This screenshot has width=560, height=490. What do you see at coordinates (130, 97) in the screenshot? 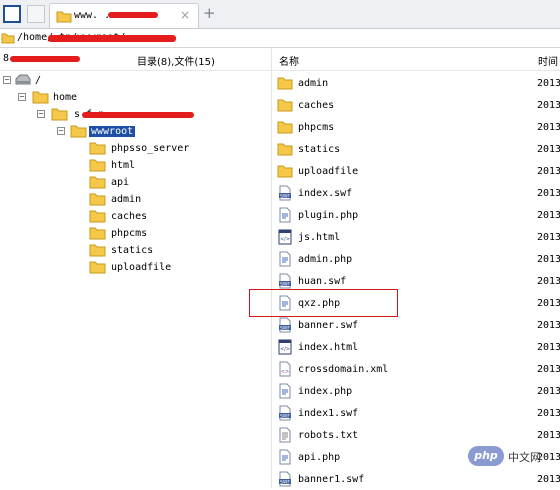
I see `tree-item-home: − home` at bounding box center [130, 97].